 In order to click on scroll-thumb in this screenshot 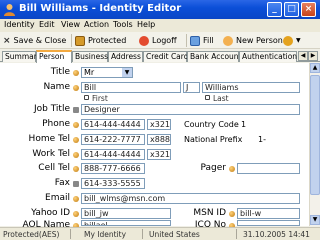, I will do `click(315, 135)`.